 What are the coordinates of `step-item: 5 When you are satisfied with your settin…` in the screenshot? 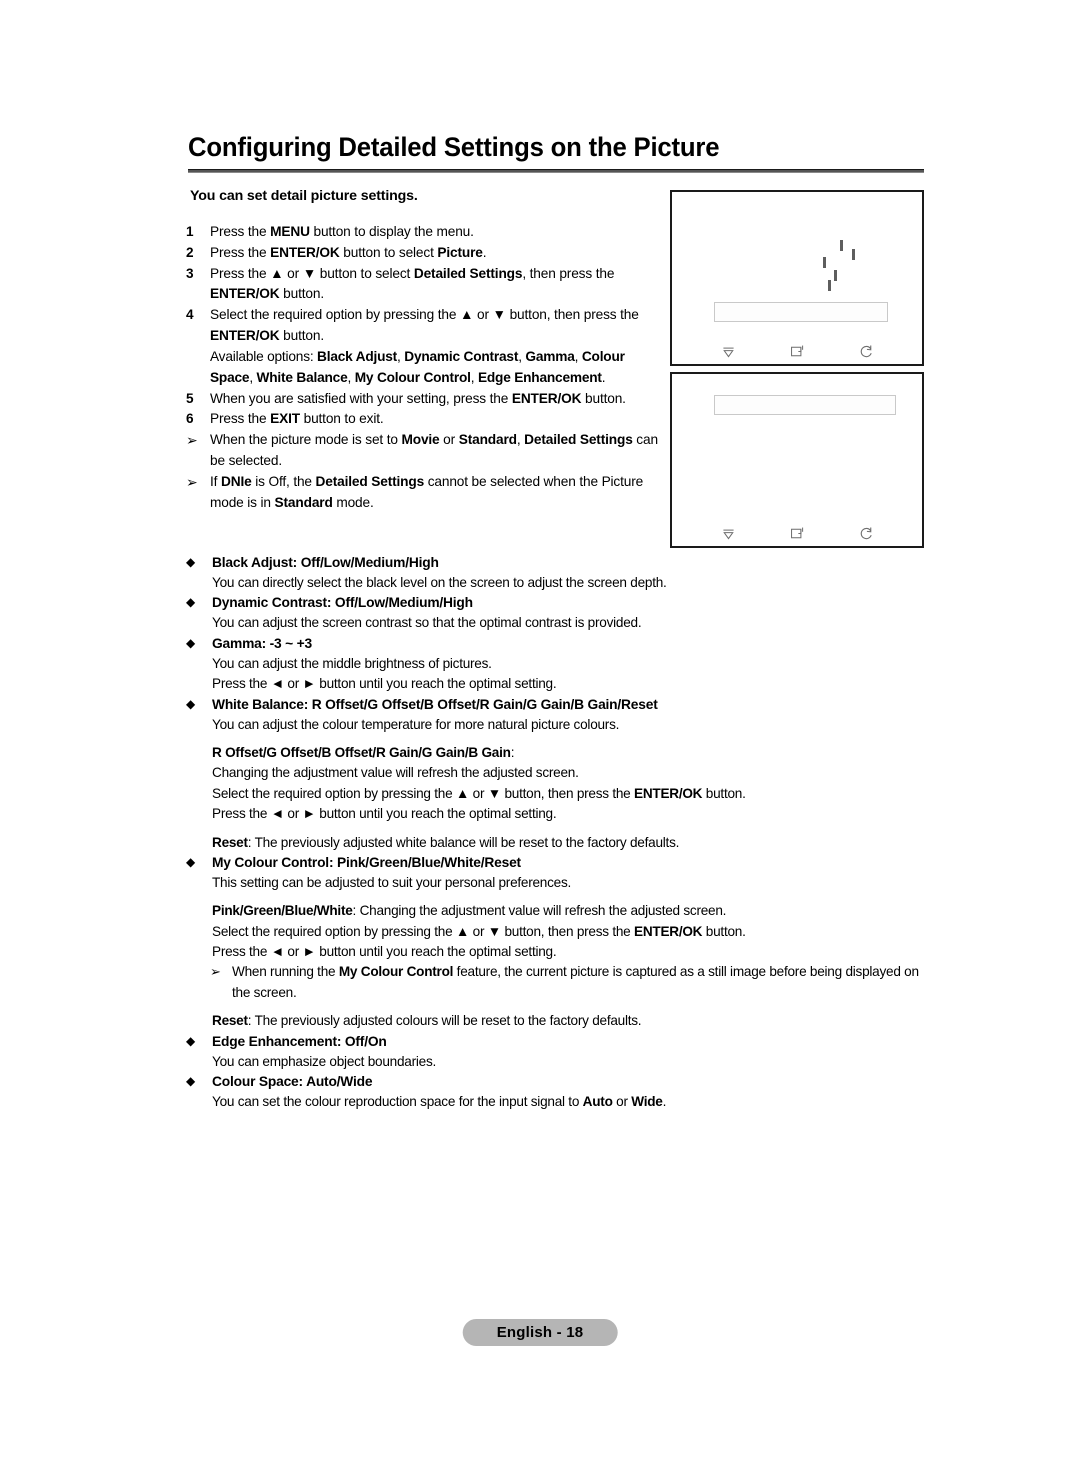 It's located at (425, 399).